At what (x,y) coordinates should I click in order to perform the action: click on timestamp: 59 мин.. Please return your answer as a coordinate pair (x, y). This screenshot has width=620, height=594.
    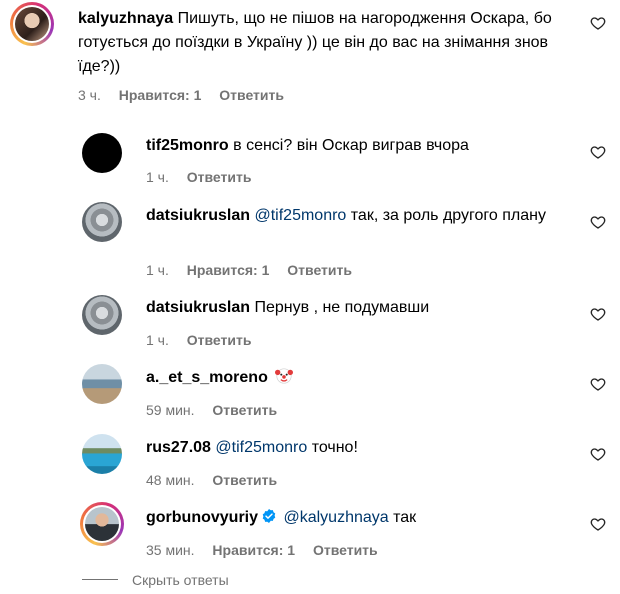
    Looking at the image, I should click on (170, 410).